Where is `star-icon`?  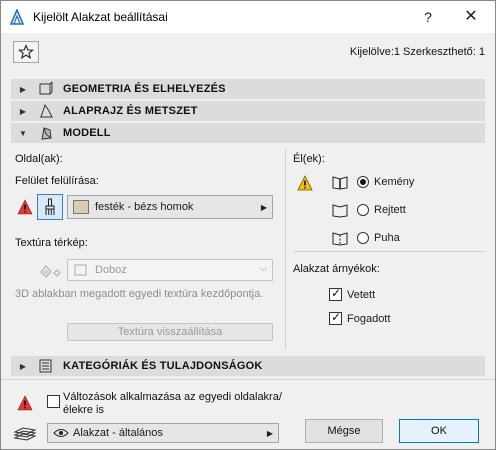
star-icon is located at coordinates (26, 52).